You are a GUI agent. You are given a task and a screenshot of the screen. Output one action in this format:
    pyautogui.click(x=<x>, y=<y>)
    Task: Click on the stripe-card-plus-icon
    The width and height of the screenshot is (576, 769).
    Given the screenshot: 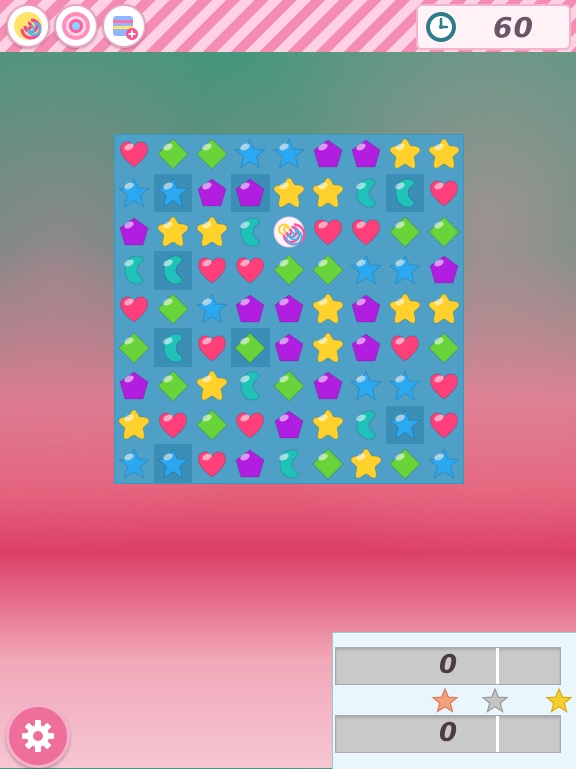 What is the action you would take?
    pyautogui.click(x=124, y=26)
    